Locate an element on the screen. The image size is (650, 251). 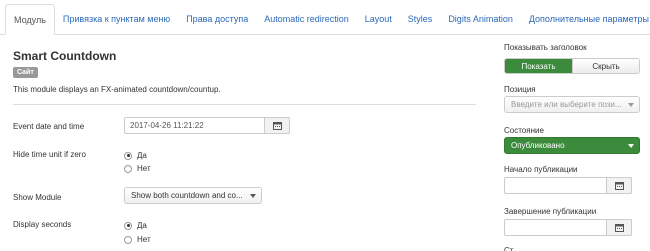
display-seconds-yes: Да is located at coordinates (135, 225).